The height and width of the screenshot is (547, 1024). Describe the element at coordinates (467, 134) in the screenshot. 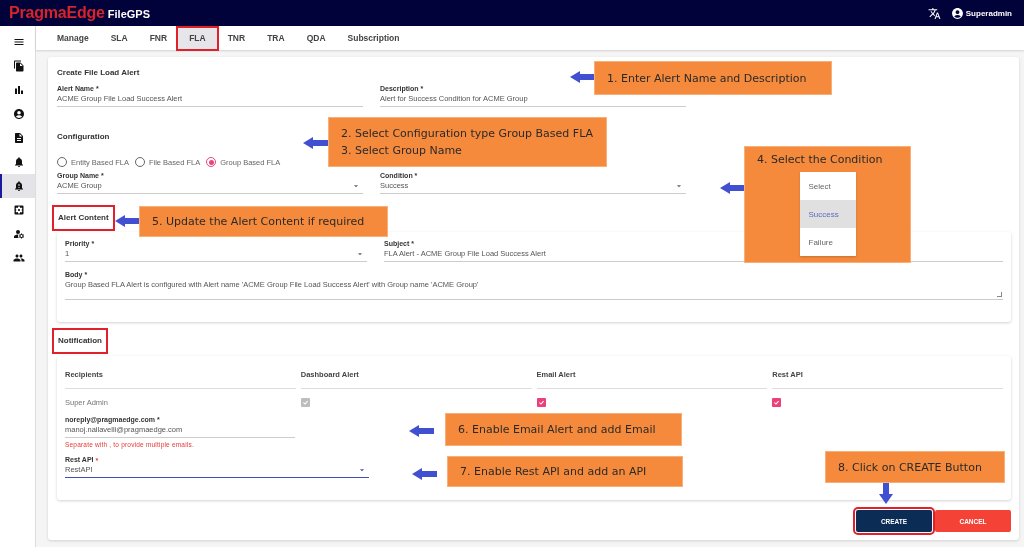

I see `callout-text: 2. Select Configuration type Group Based FLA` at that location.